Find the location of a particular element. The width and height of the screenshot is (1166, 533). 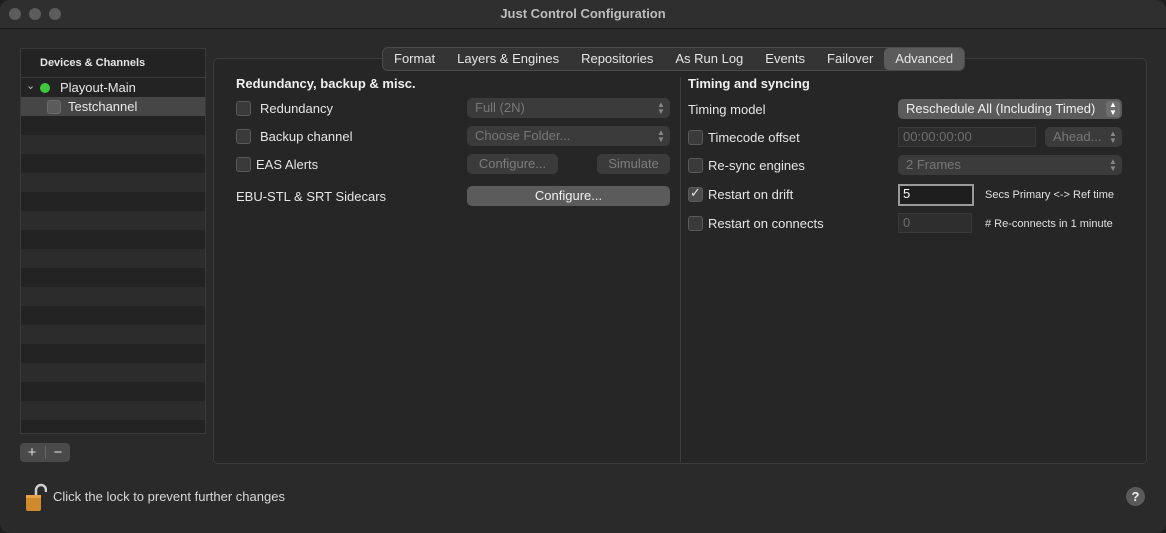

device-item-playout-main: ⌄ Playout-Main is located at coordinates (113, 87).